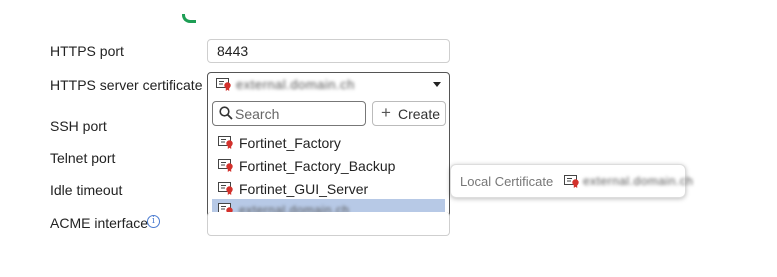 The image size is (777, 277). I want to click on https-cert-select: external.domain.ch, so click(328, 84).